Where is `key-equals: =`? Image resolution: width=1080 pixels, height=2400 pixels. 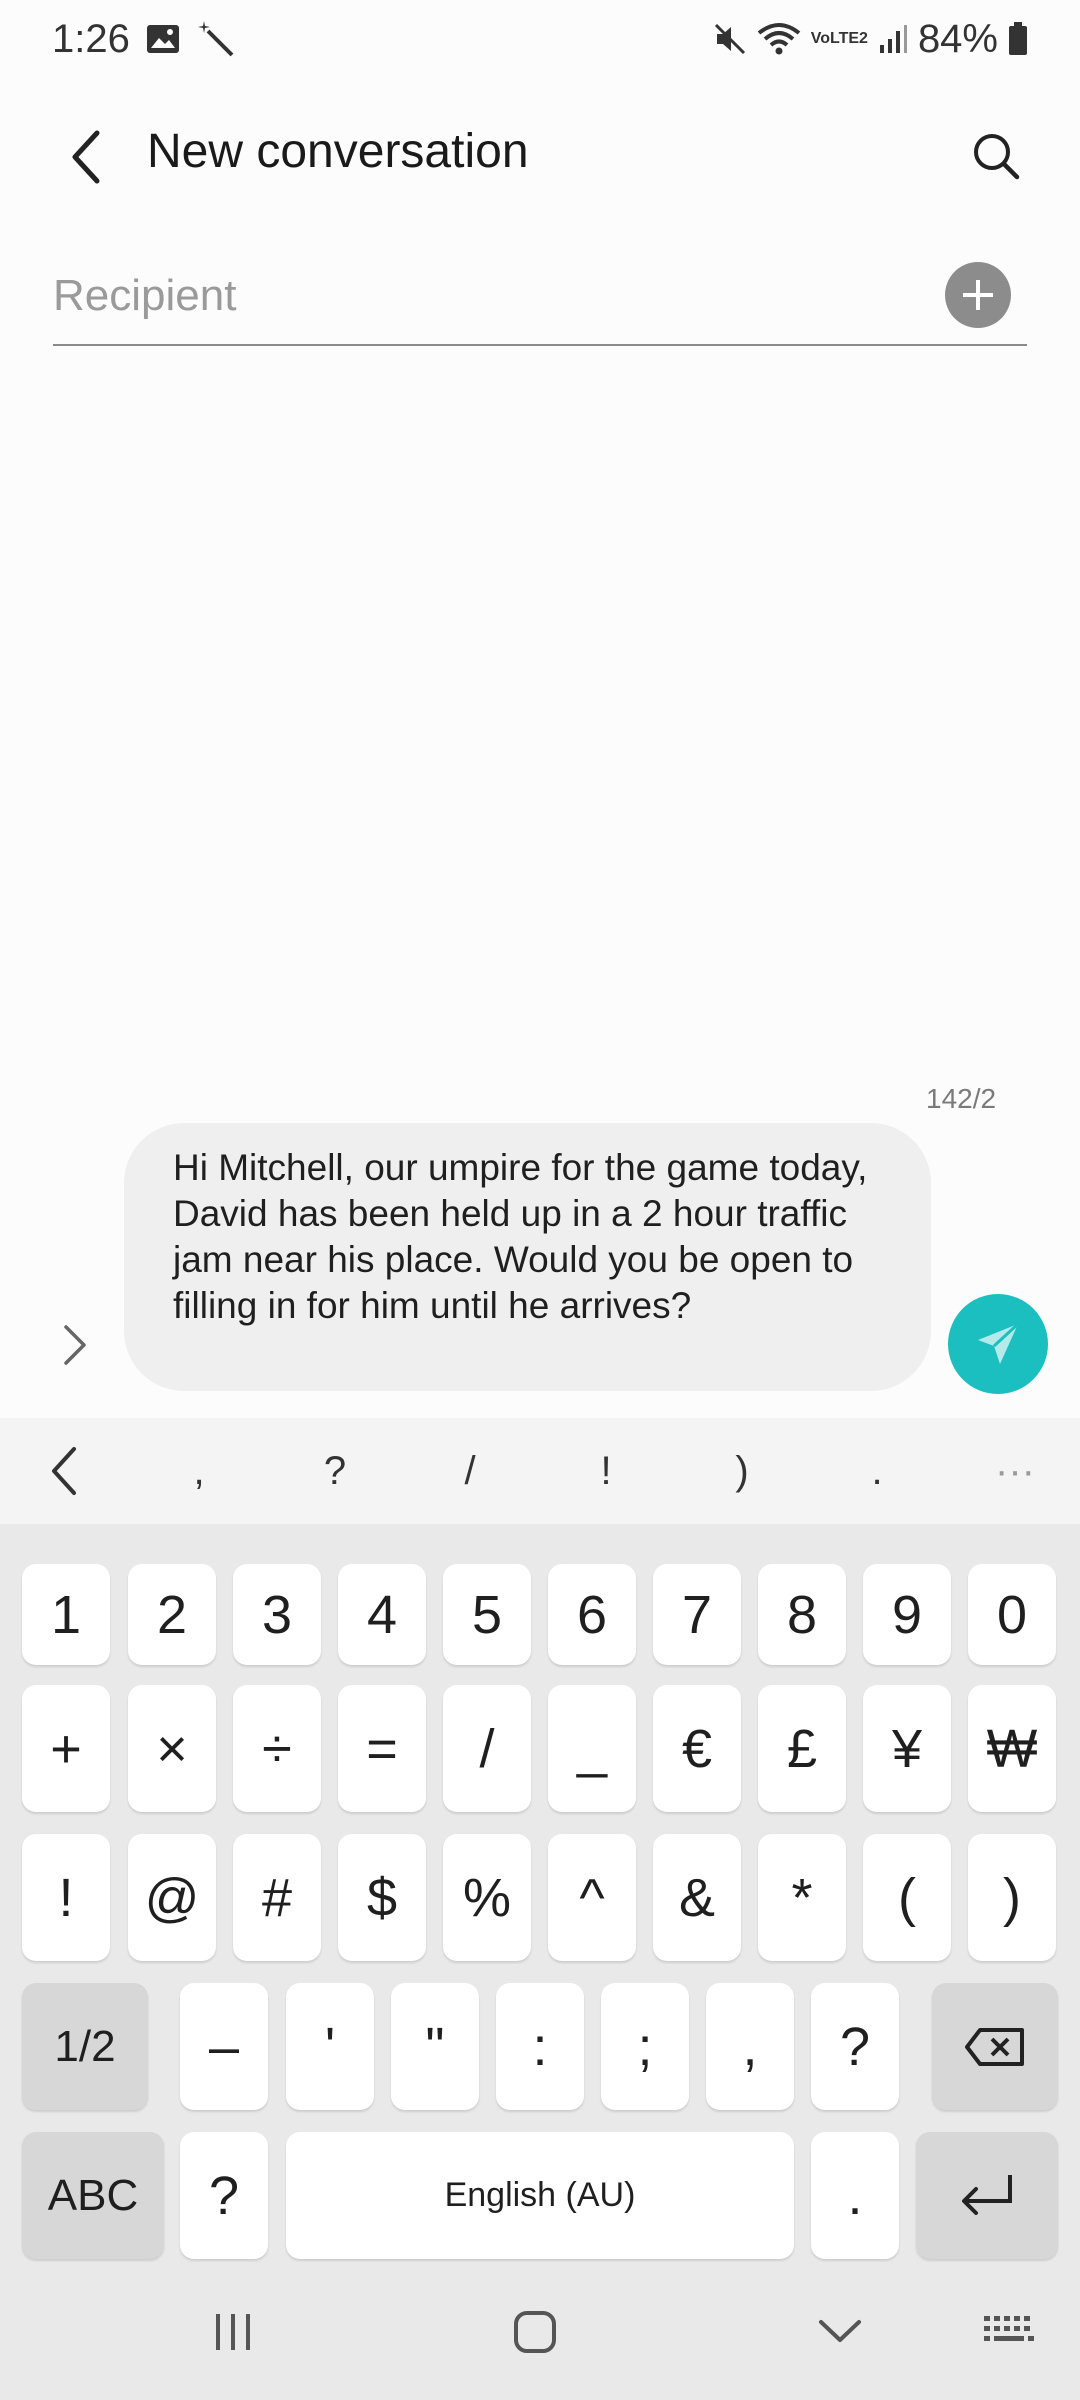
key-equals: = is located at coordinates (382, 1748).